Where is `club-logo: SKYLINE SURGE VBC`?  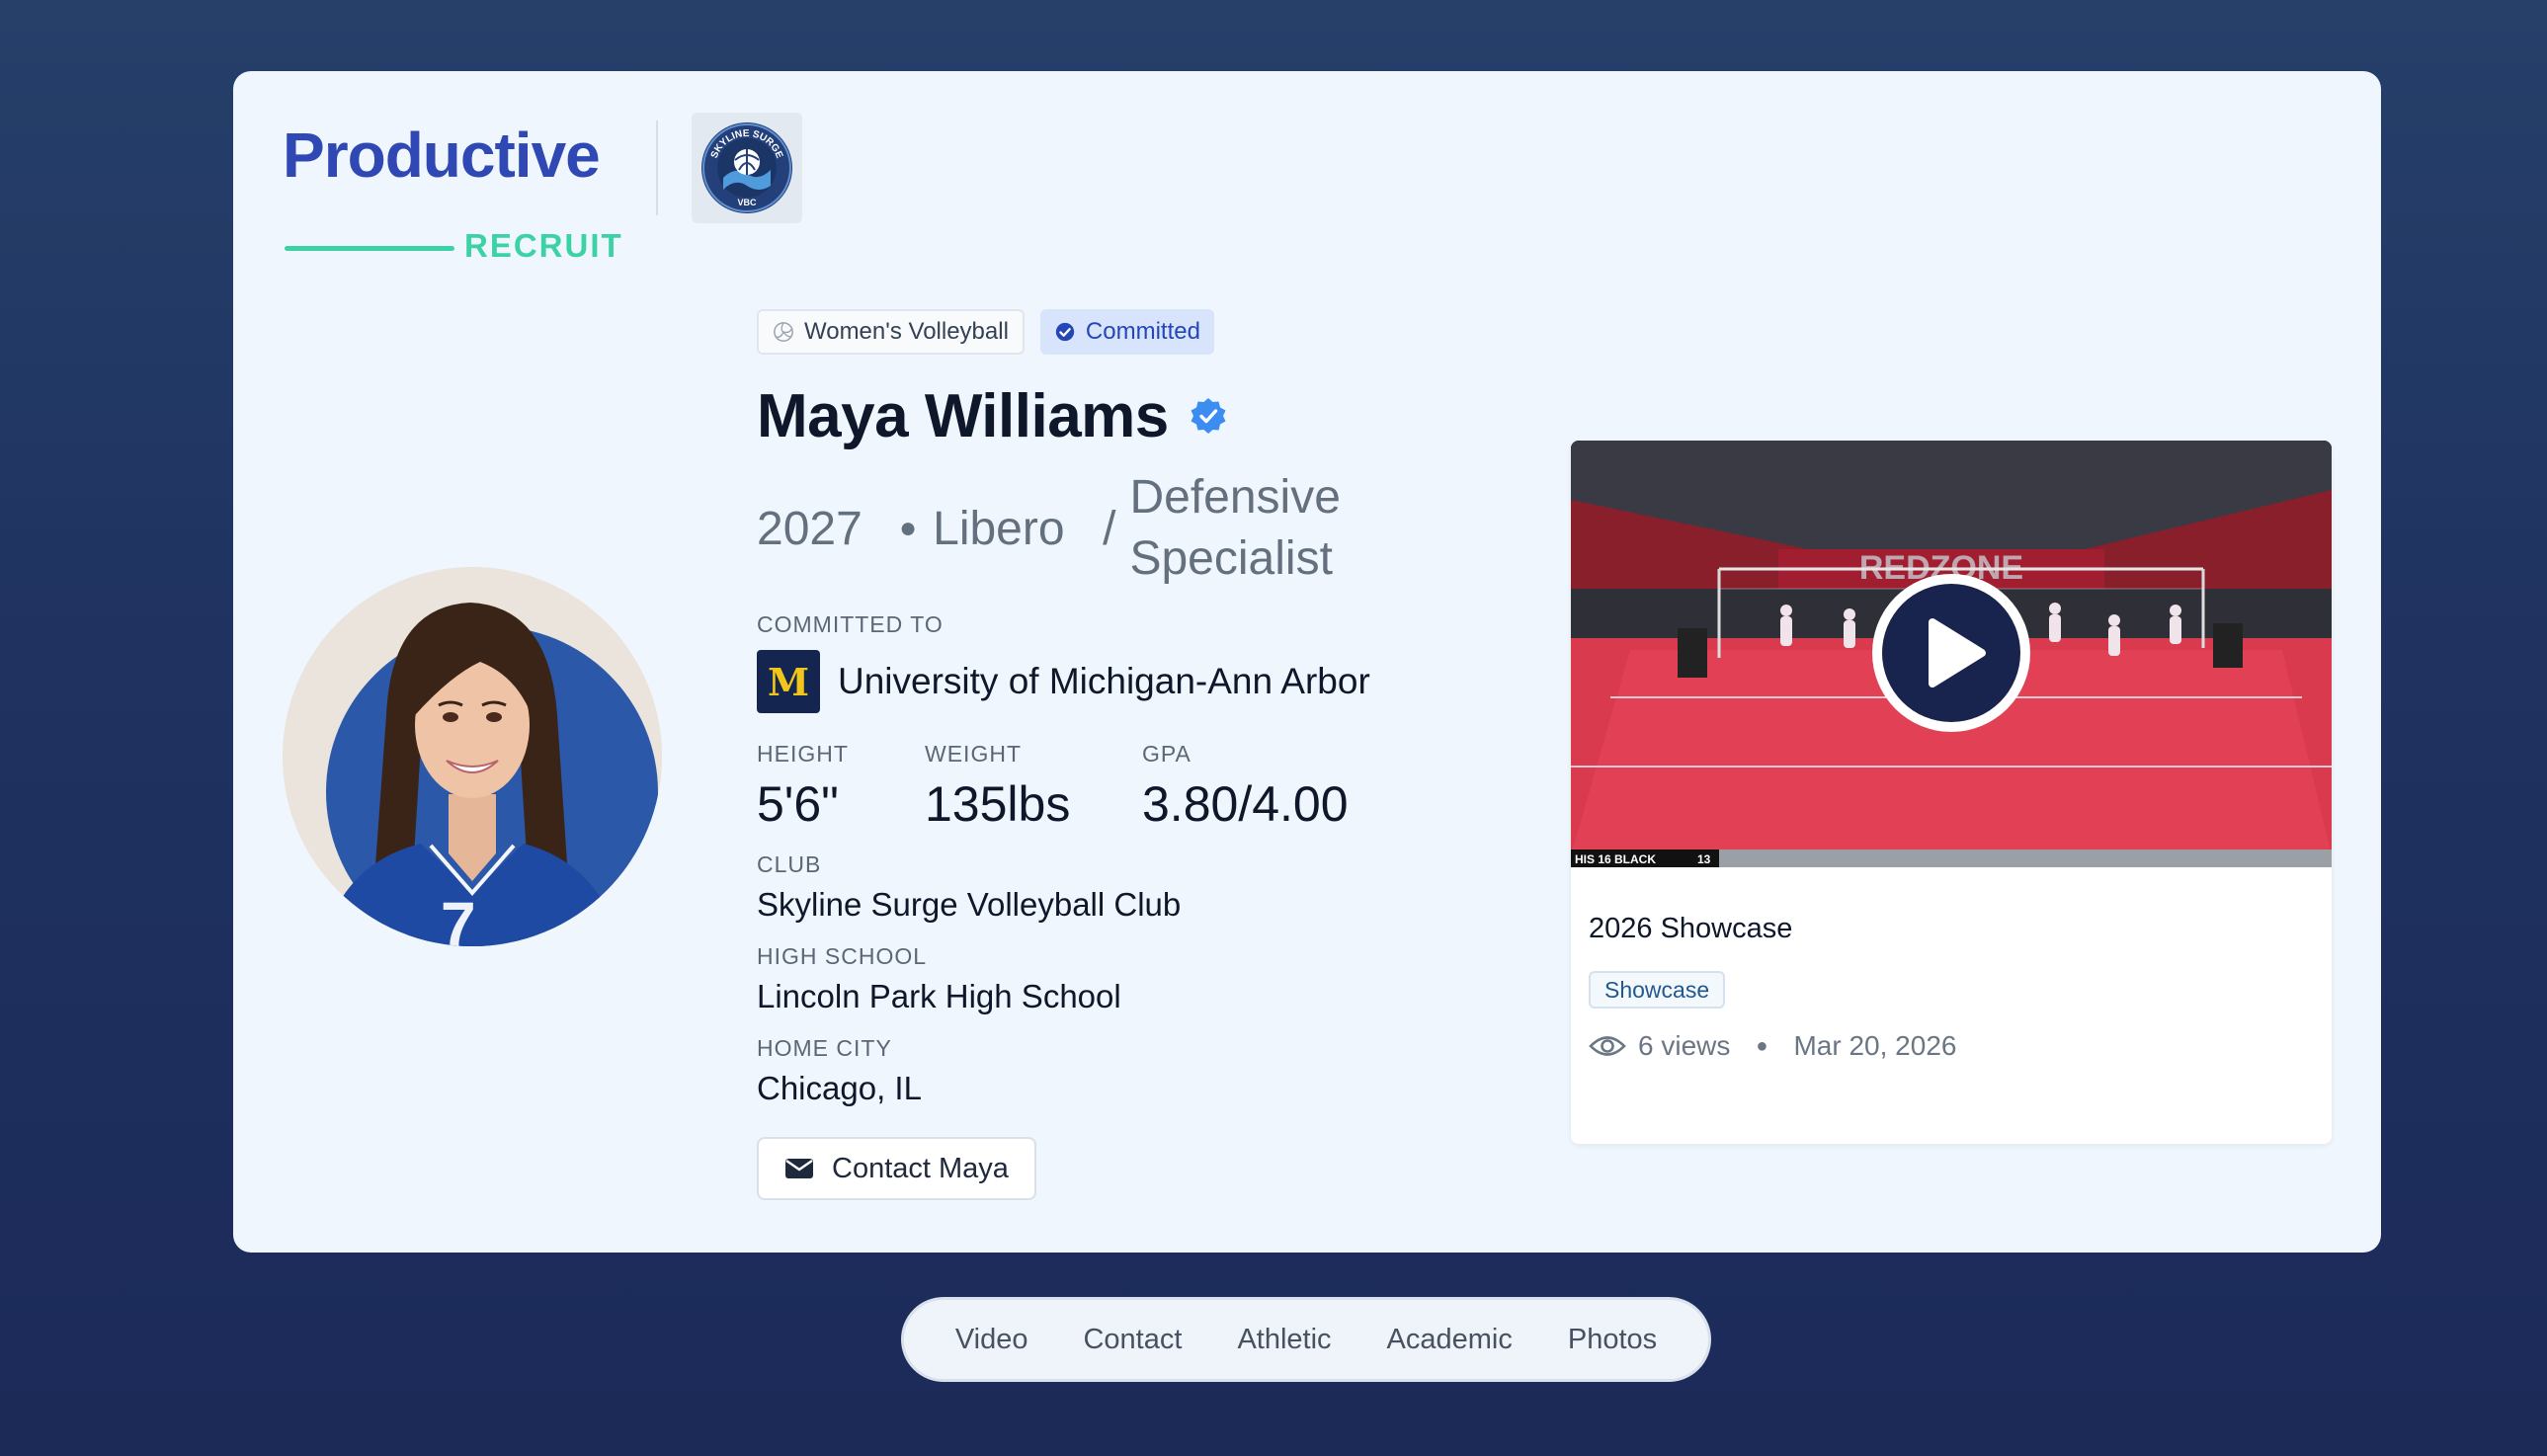
club-logo: SKYLINE SURGE VBC is located at coordinates (747, 168).